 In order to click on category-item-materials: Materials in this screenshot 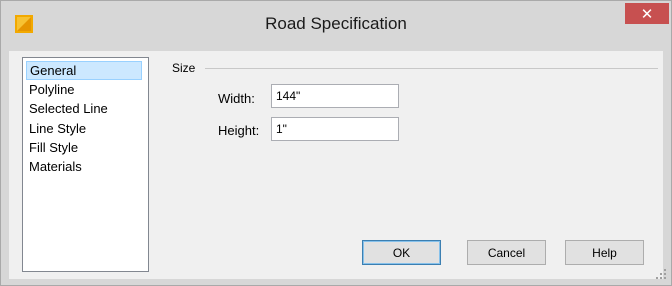, I will do `click(84, 166)`.